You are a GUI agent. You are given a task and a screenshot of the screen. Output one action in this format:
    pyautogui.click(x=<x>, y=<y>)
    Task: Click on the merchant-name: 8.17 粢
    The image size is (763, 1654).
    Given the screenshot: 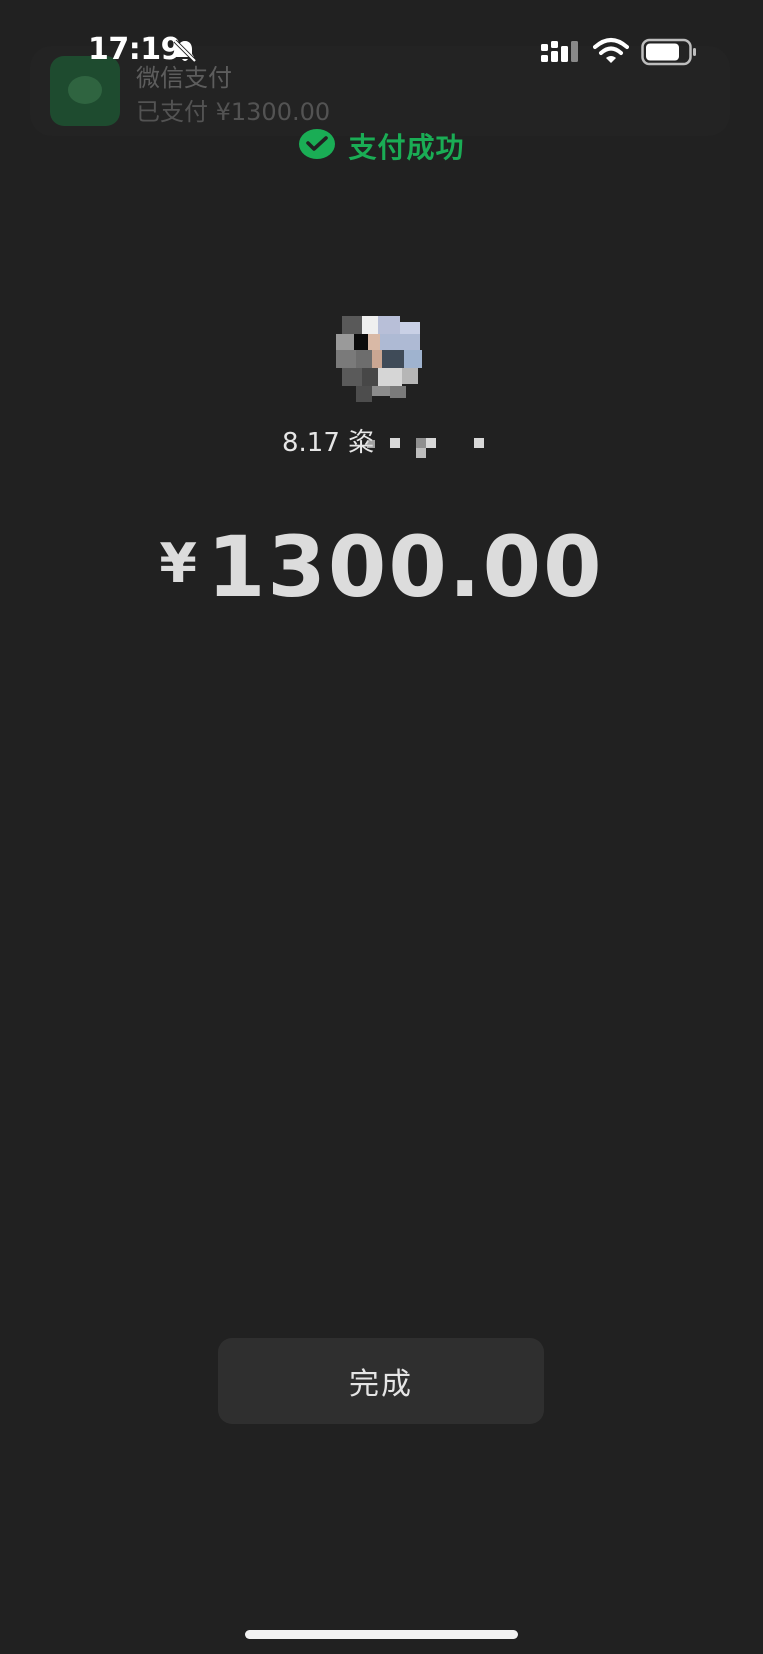 What is the action you would take?
    pyautogui.click(x=328, y=443)
    